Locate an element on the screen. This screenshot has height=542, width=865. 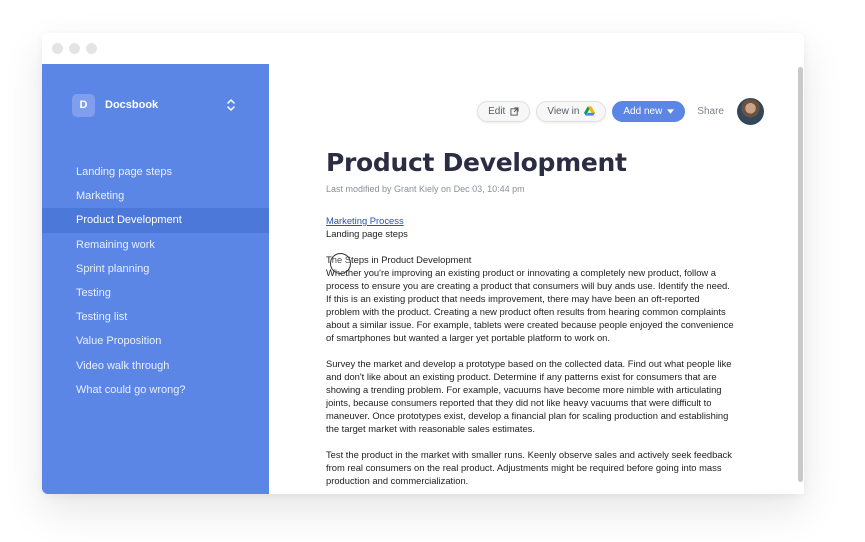
add-new-button-label: Add new is located at coordinates (643, 111).